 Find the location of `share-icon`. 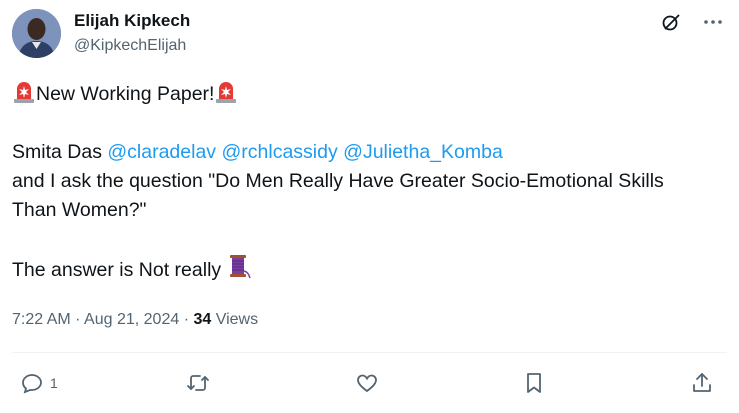

share-icon is located at coordinates (702, 382).